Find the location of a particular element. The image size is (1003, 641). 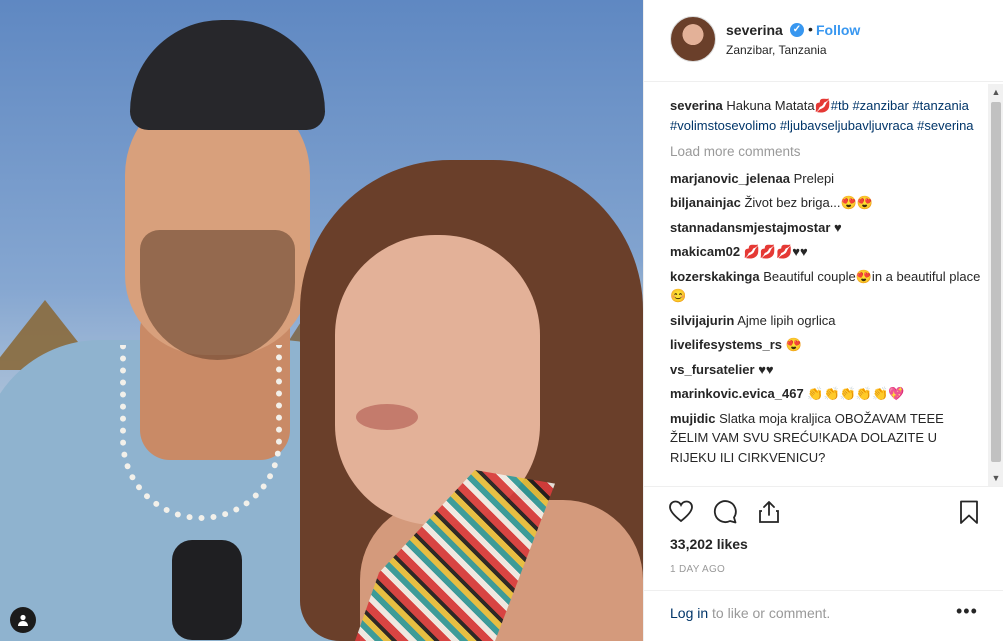

verified-badge-icon: ✓ is located at coordinates (797, 30).